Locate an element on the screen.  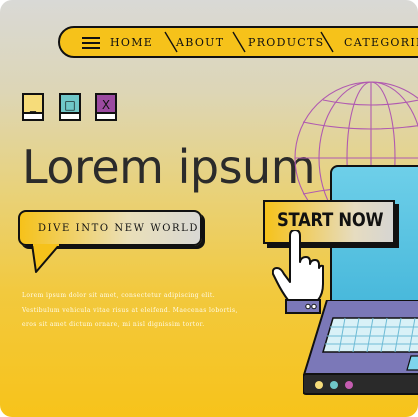
pointing-hand-cursor-icon is located at coordinates (298, 272).